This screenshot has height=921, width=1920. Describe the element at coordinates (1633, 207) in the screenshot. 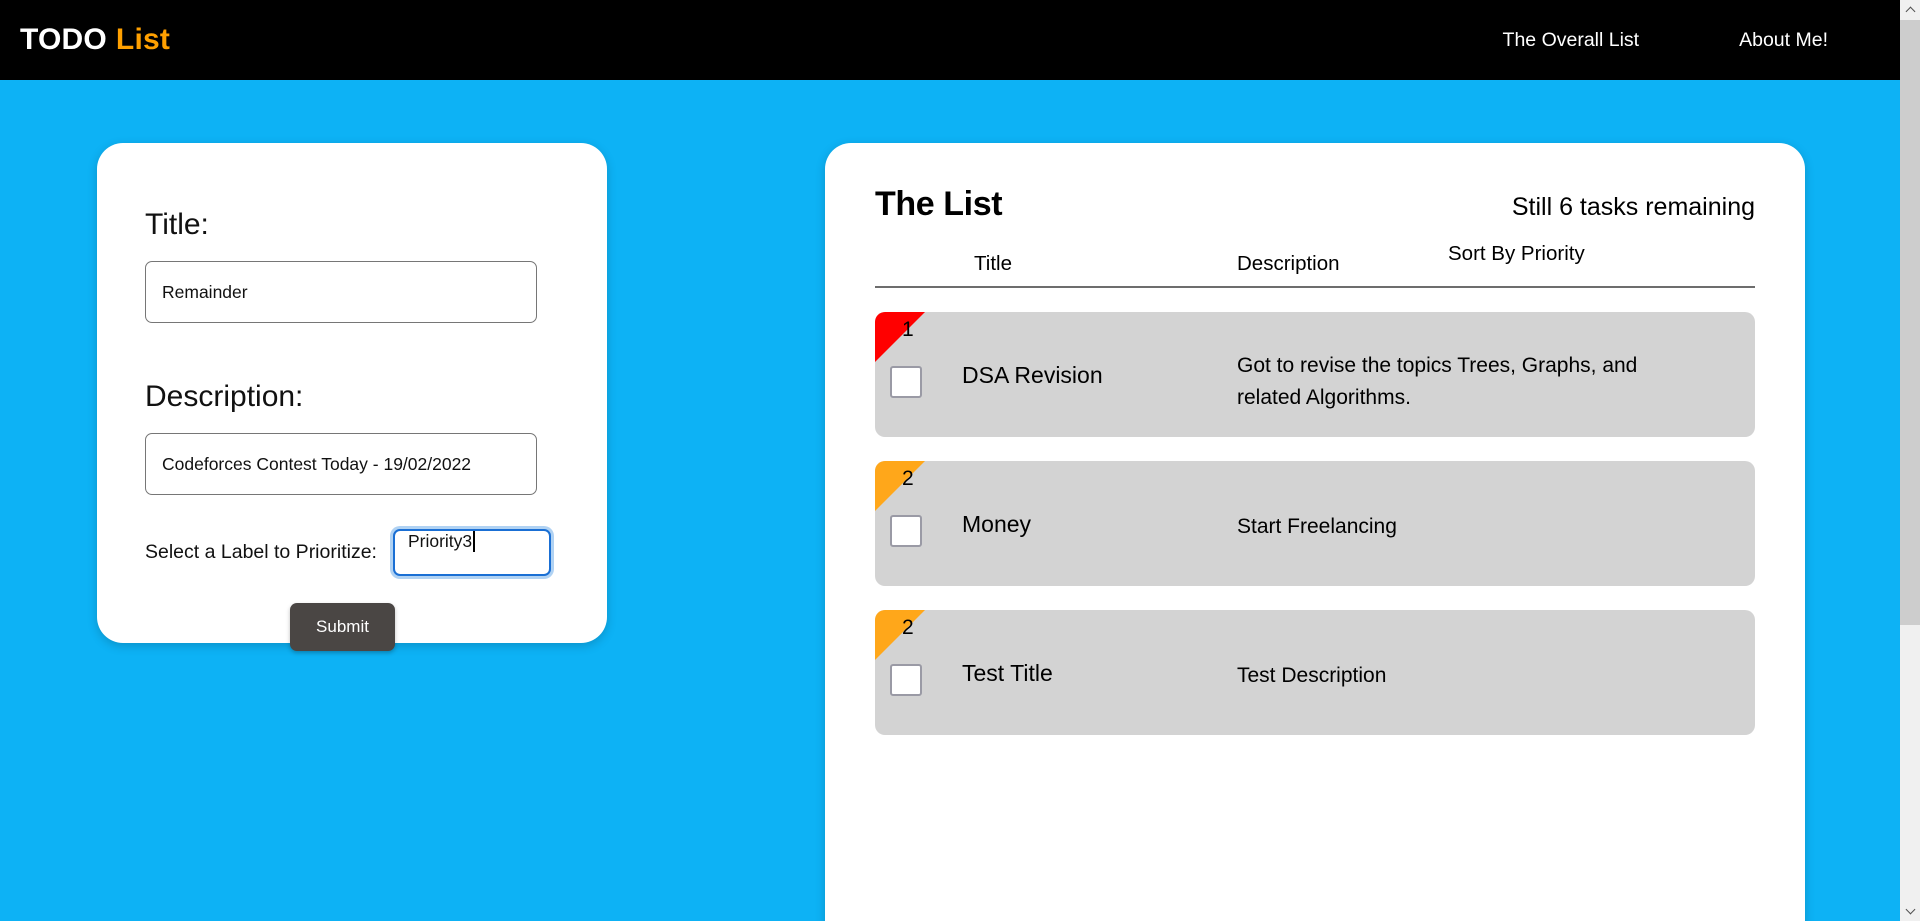

I see `tasks-remaining-text: Still 6 tasks remaining` at that location.